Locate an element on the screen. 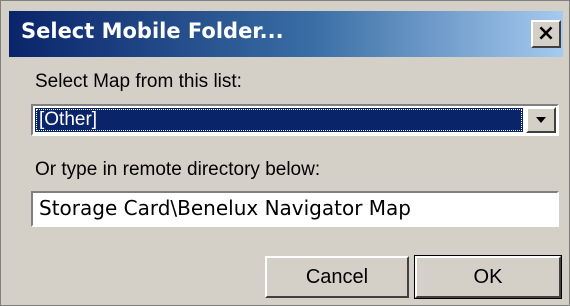 Image resolution: width=570 pixels, height=306 pixels. remote-dir-label: Or type in remote directory below: is located at coordinates (178, 169).